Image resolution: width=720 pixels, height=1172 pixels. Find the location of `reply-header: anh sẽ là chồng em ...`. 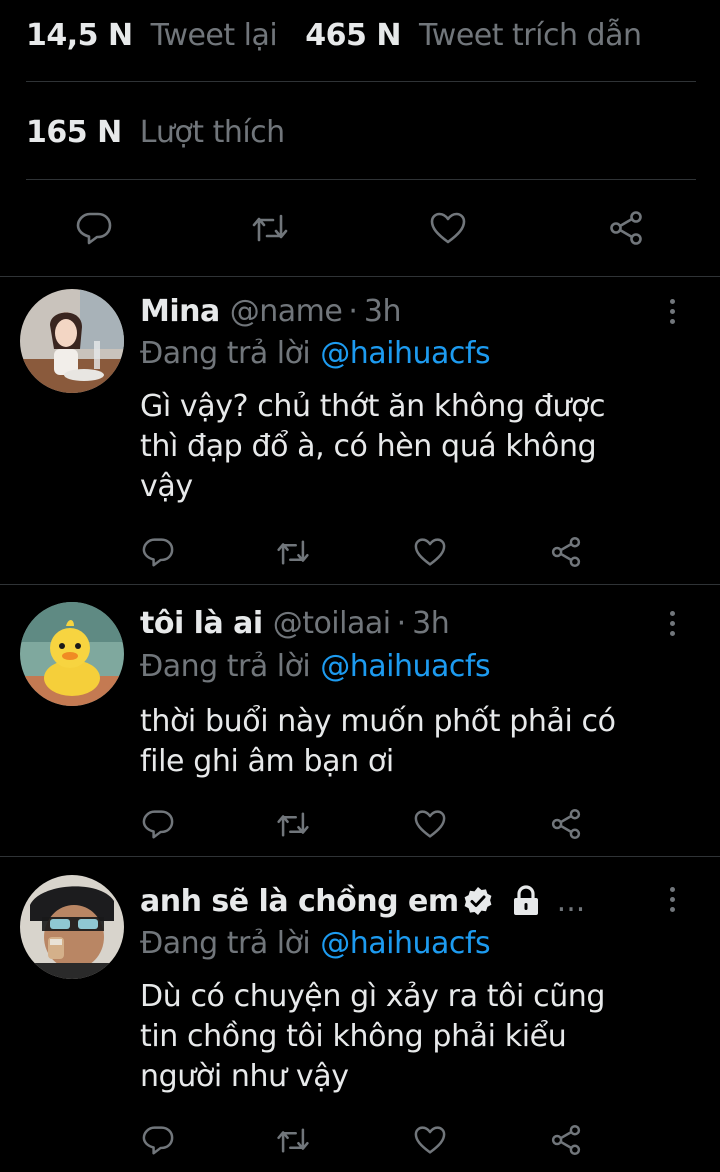

reply-header: anh sẽ là chồng em ... is located at coordinates (400, 901).